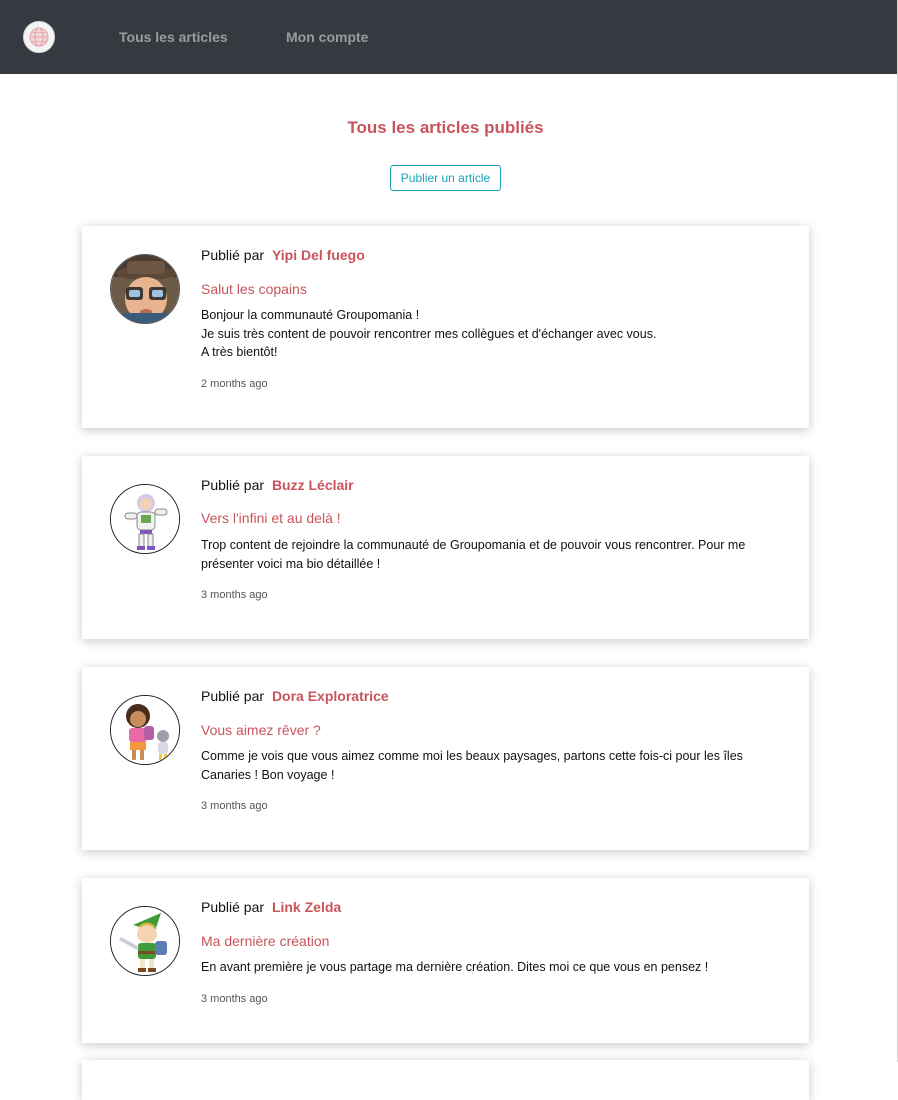 Image resolution: width=898 pixels, height=1100 pixels. Describe the element at coordinates (445, 127) in the screenshot. I see `page-title: Tous les articles publiés` at that location.